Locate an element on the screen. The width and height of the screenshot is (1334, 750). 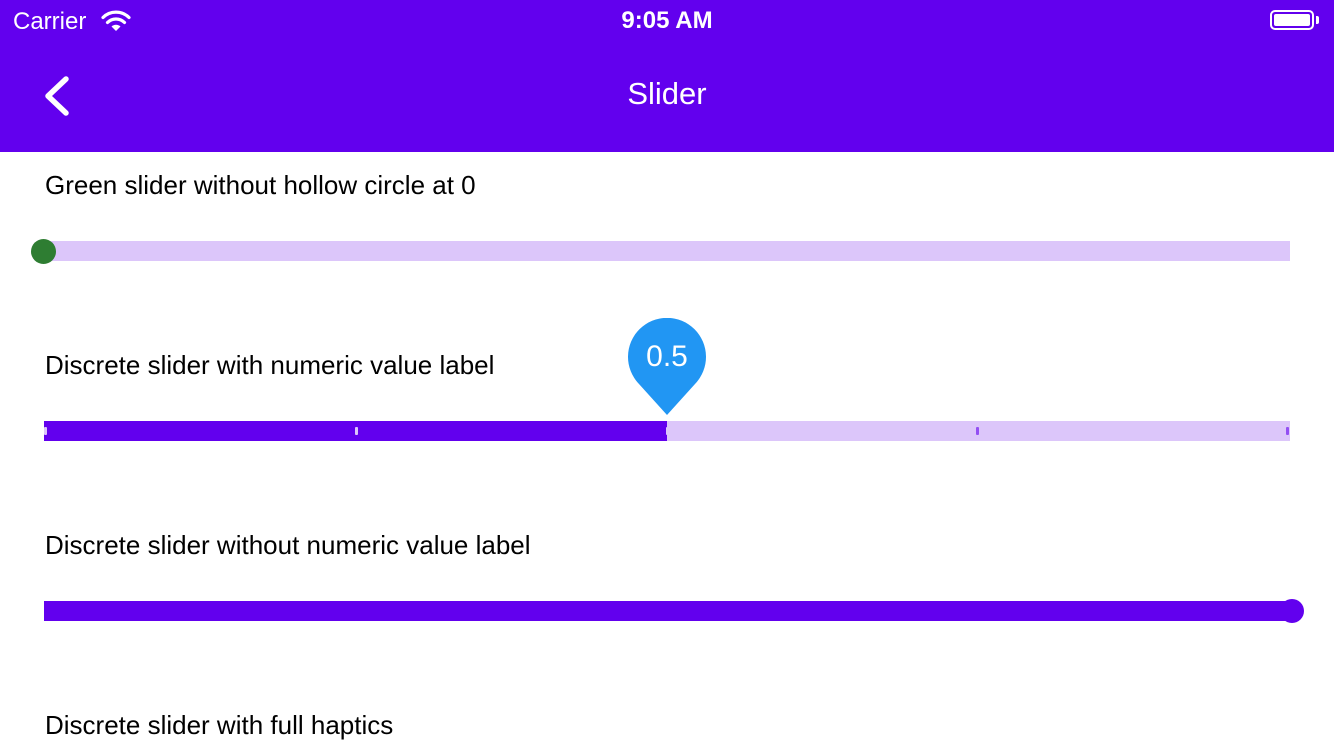
green-slider-thumb is located at coordinates (43, 251).